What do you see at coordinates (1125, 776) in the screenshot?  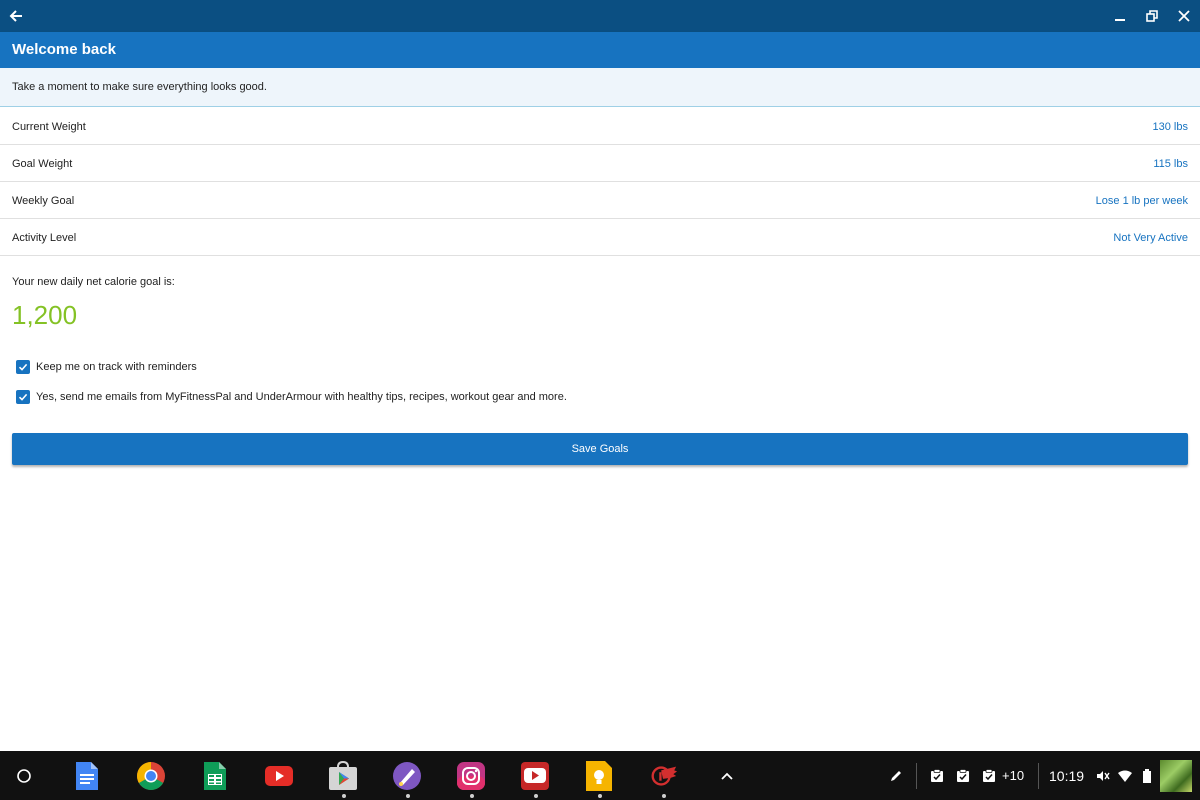 I see `wifi-icon` at bounding box center [1125, 776].